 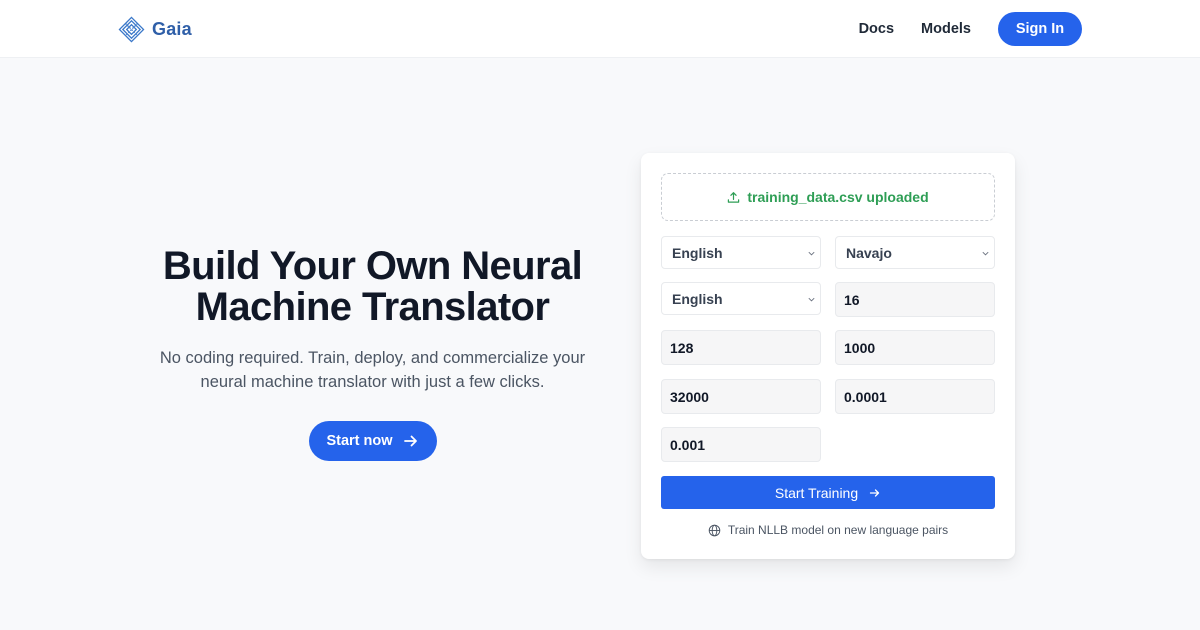 I want to click on pivot-language-value: English, so click(x=697, y=298).